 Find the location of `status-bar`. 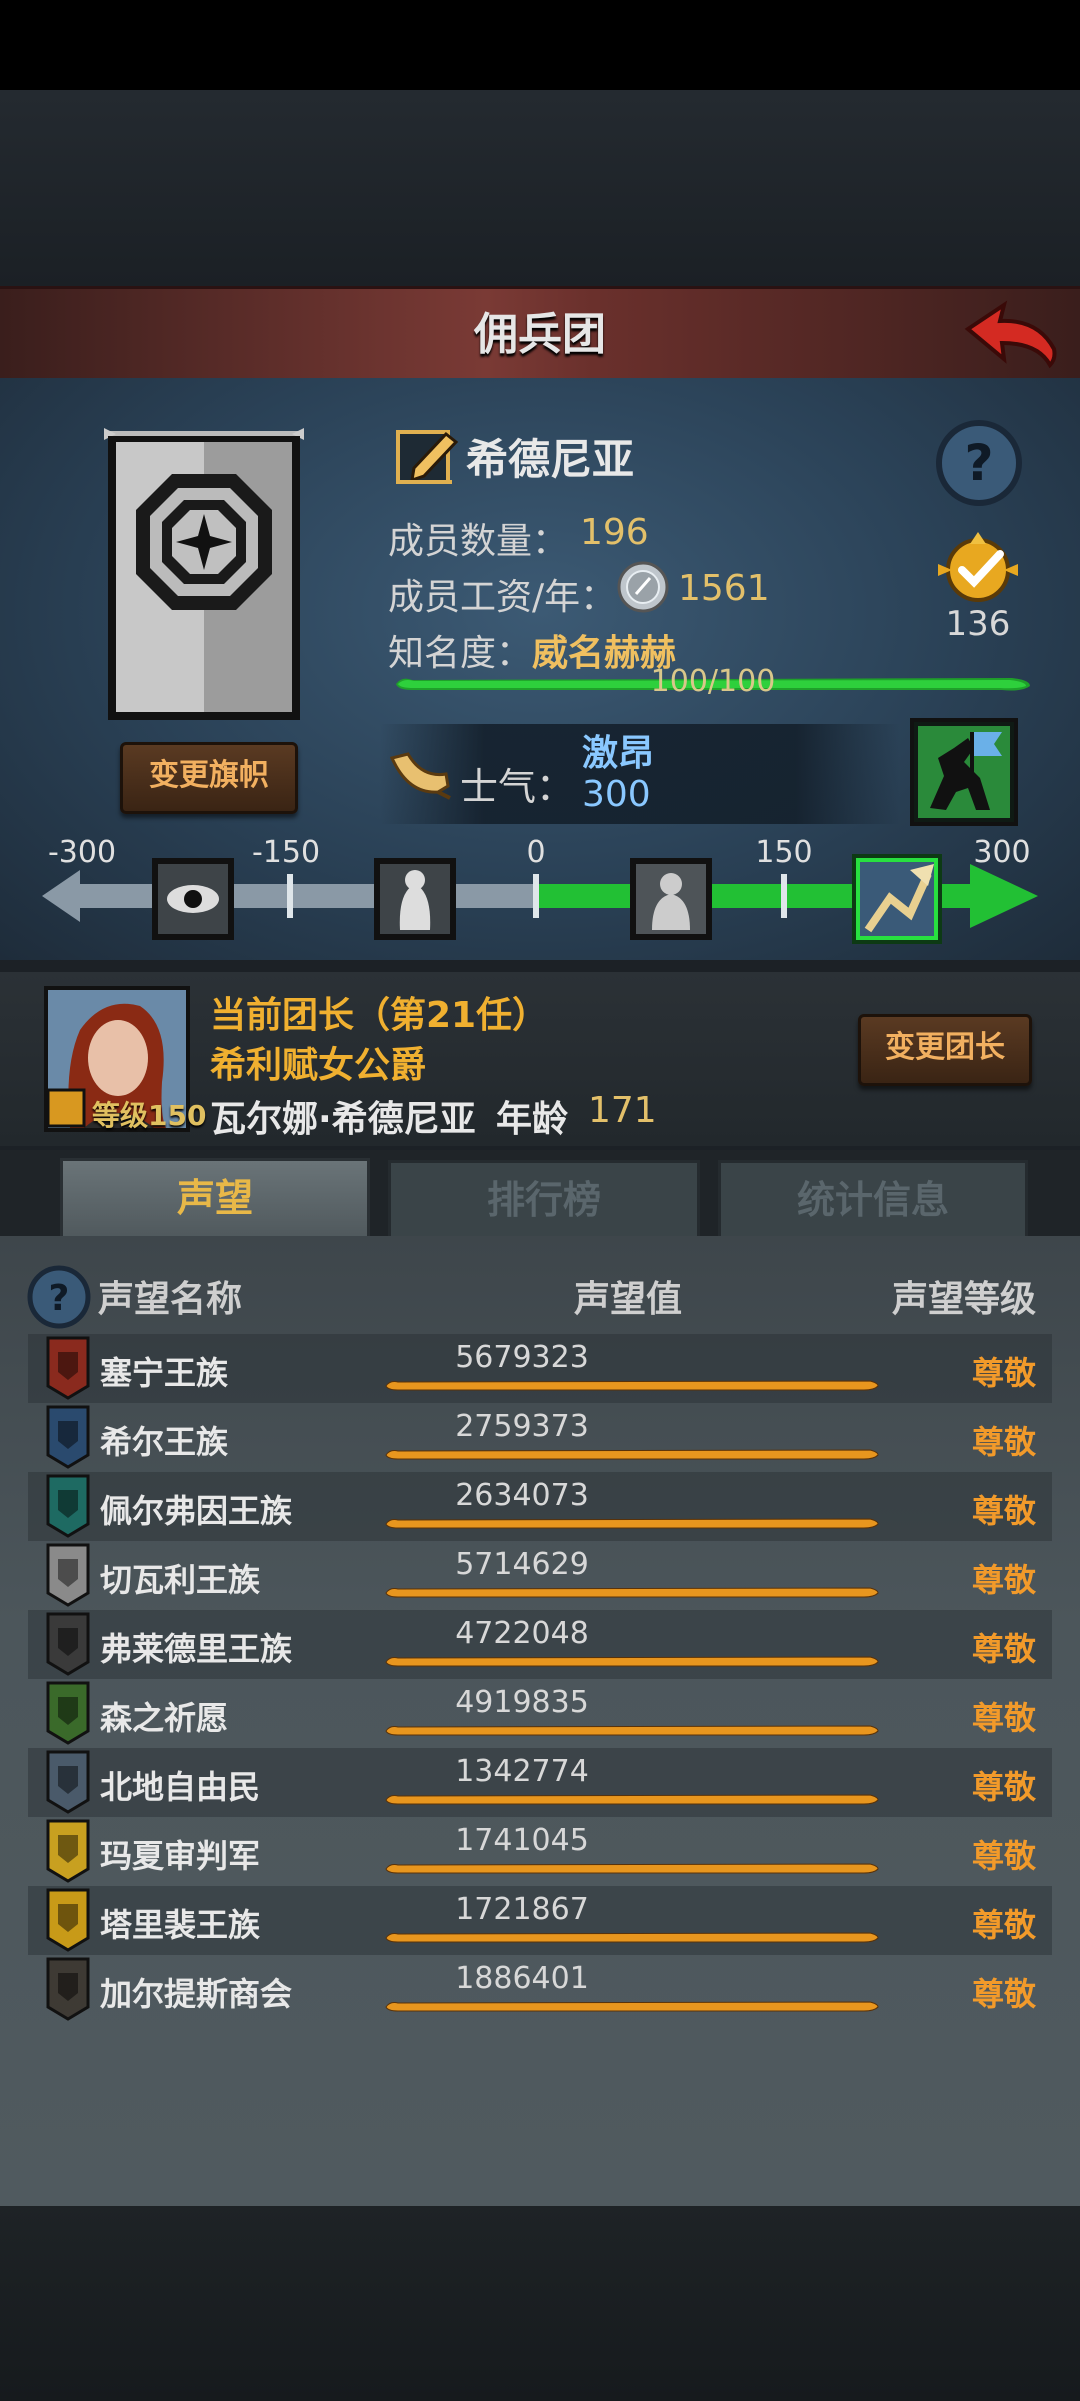

status-bar is located at coordinates (540, 45).